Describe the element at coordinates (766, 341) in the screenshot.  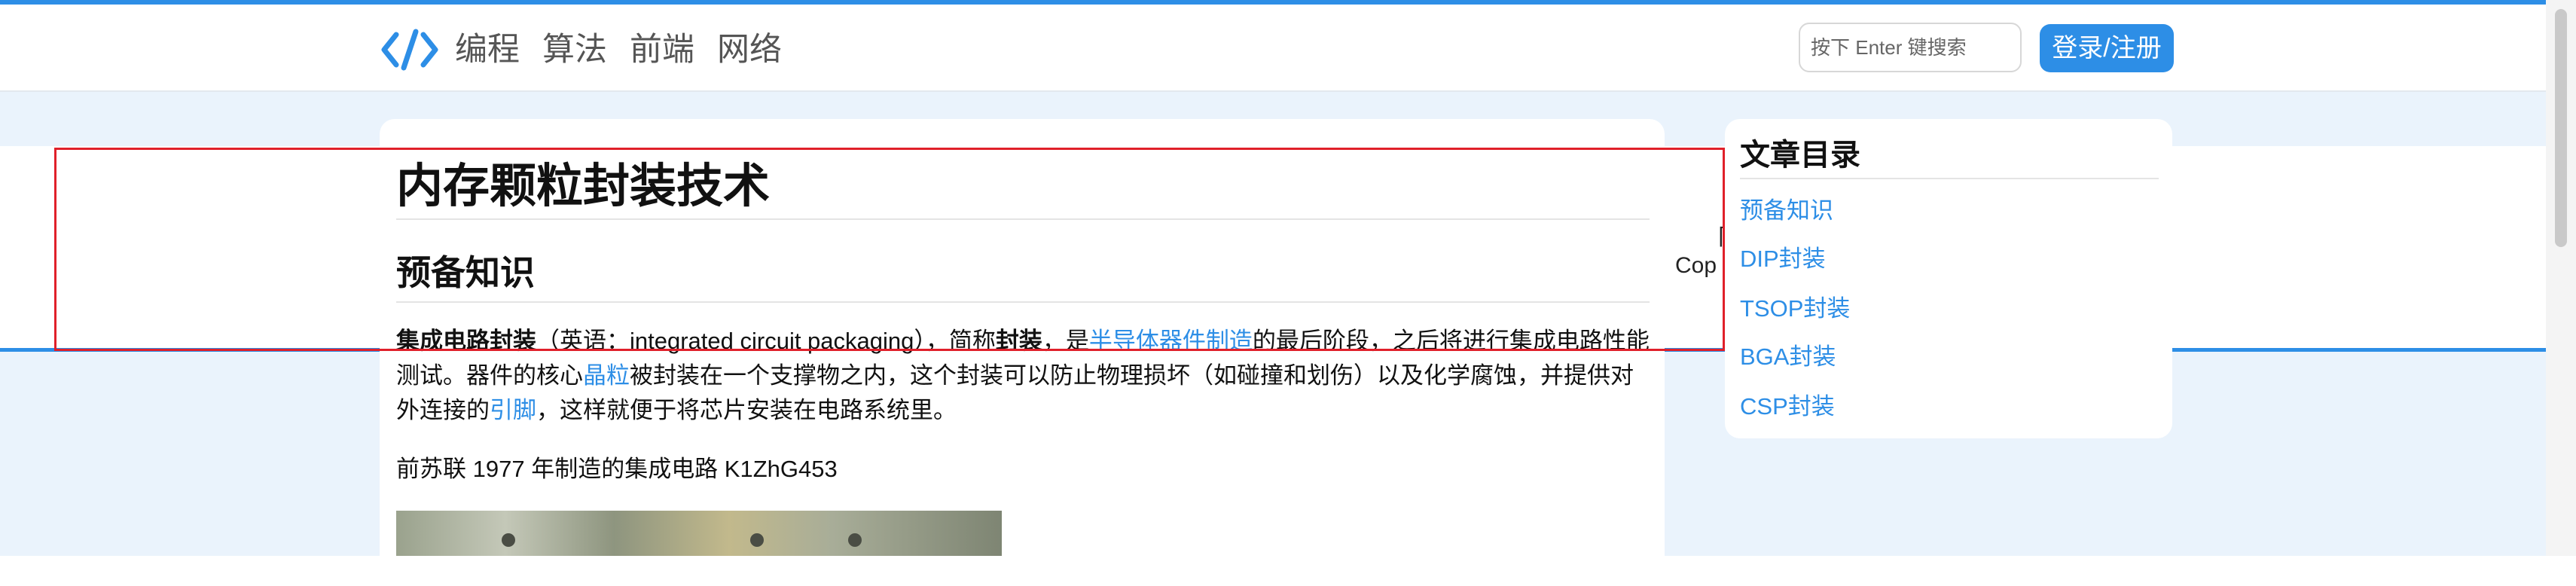
I see `paragraph-text: （英语：integrated circuit packaging），简称` at that location.